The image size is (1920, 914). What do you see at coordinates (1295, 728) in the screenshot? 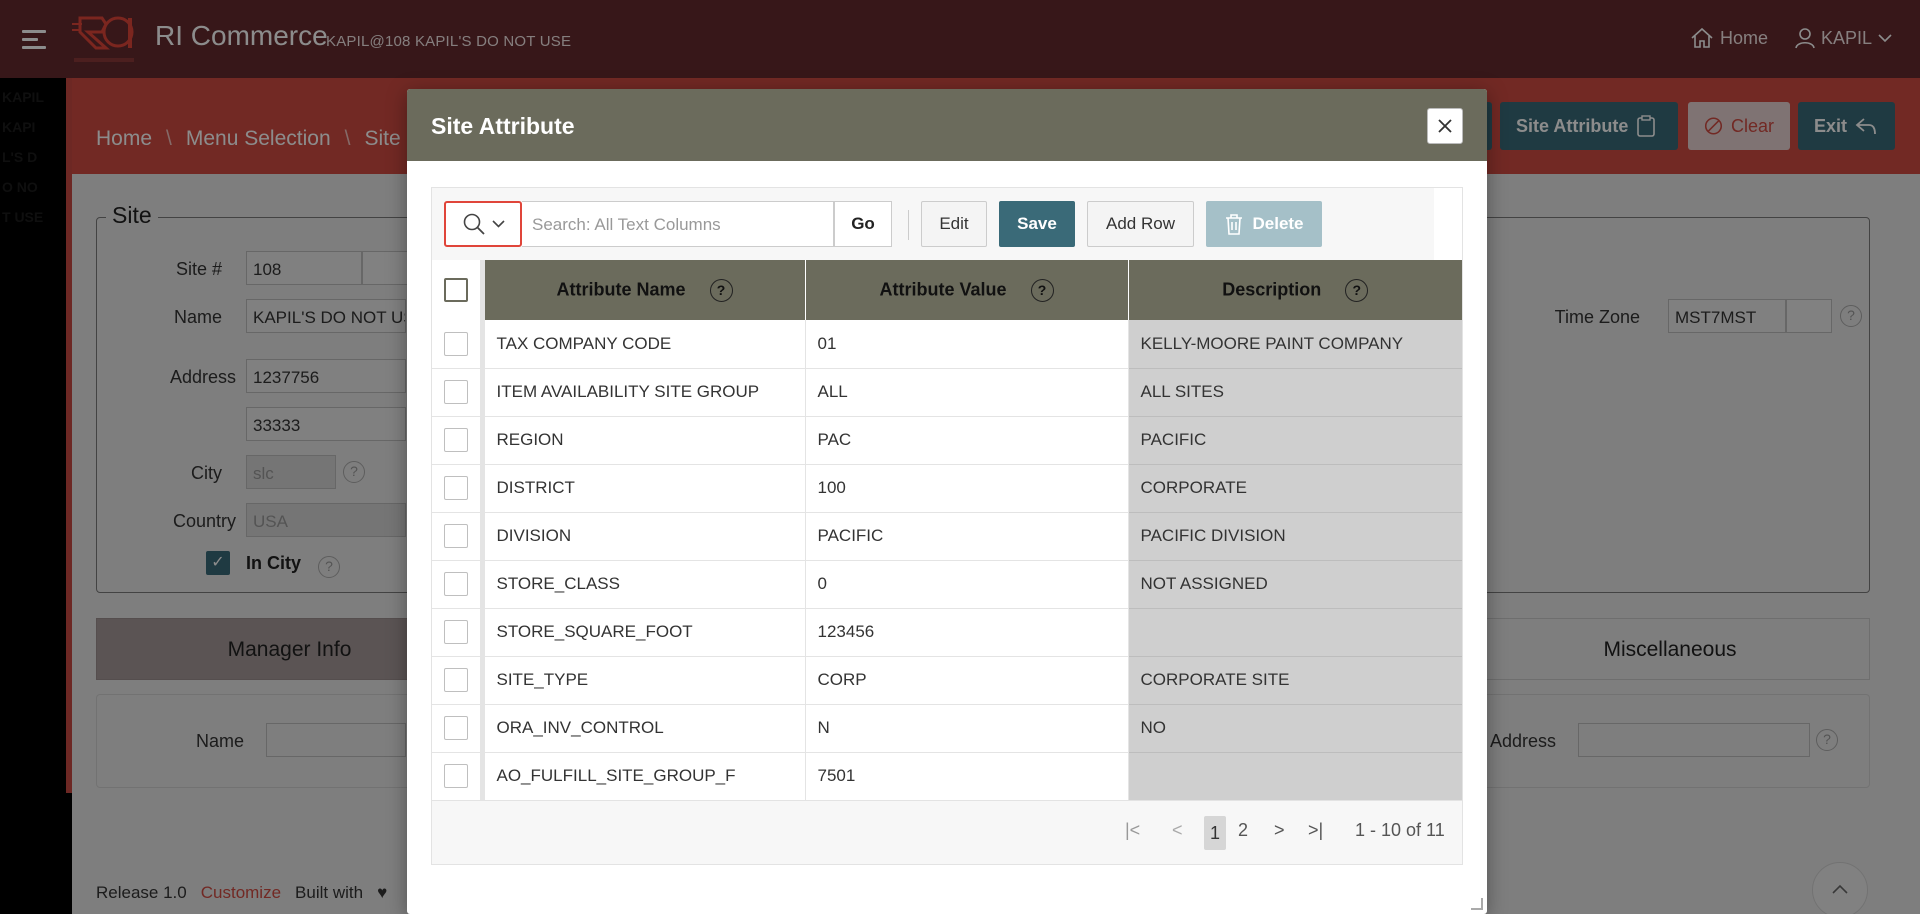
I see `description-cell: NO` at bounding box center [1295, 728].